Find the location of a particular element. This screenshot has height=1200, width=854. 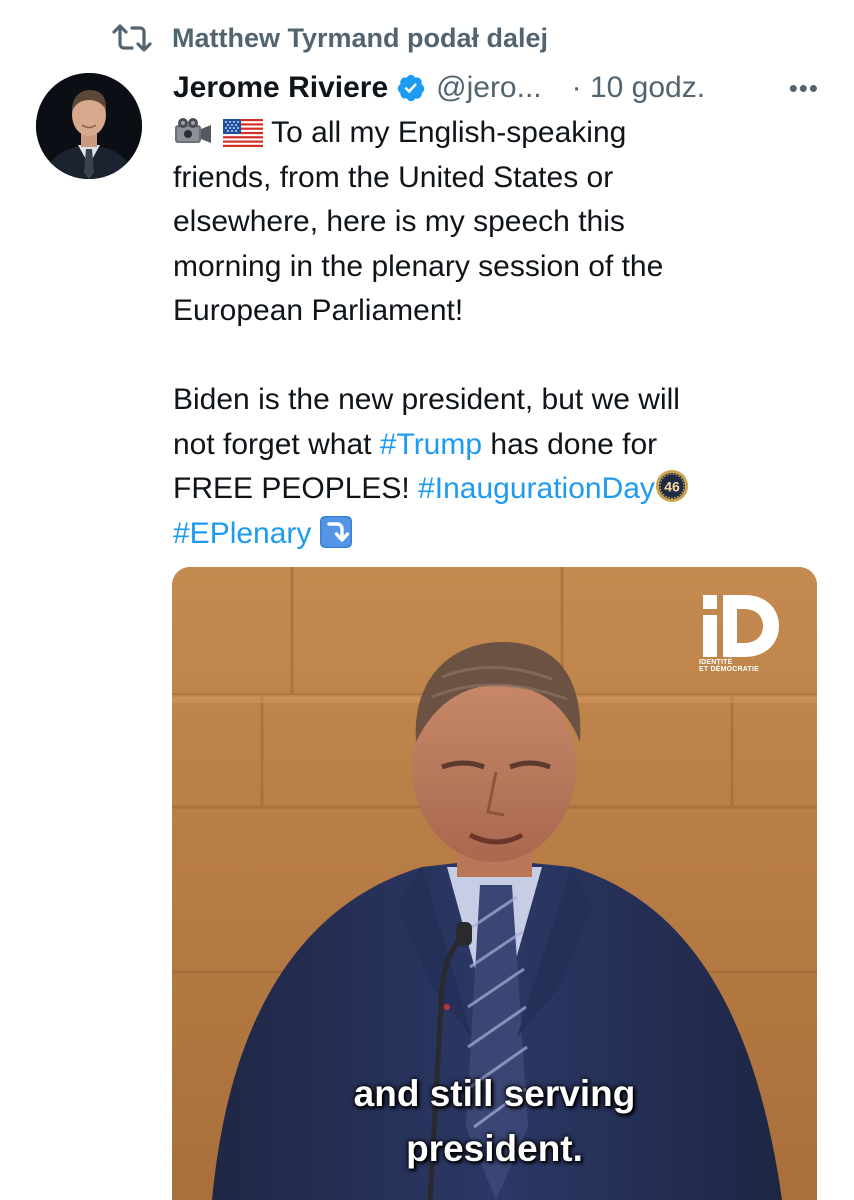

tweet-line-6: Biden is the new president, but we will is located at coordinates (426, 399).